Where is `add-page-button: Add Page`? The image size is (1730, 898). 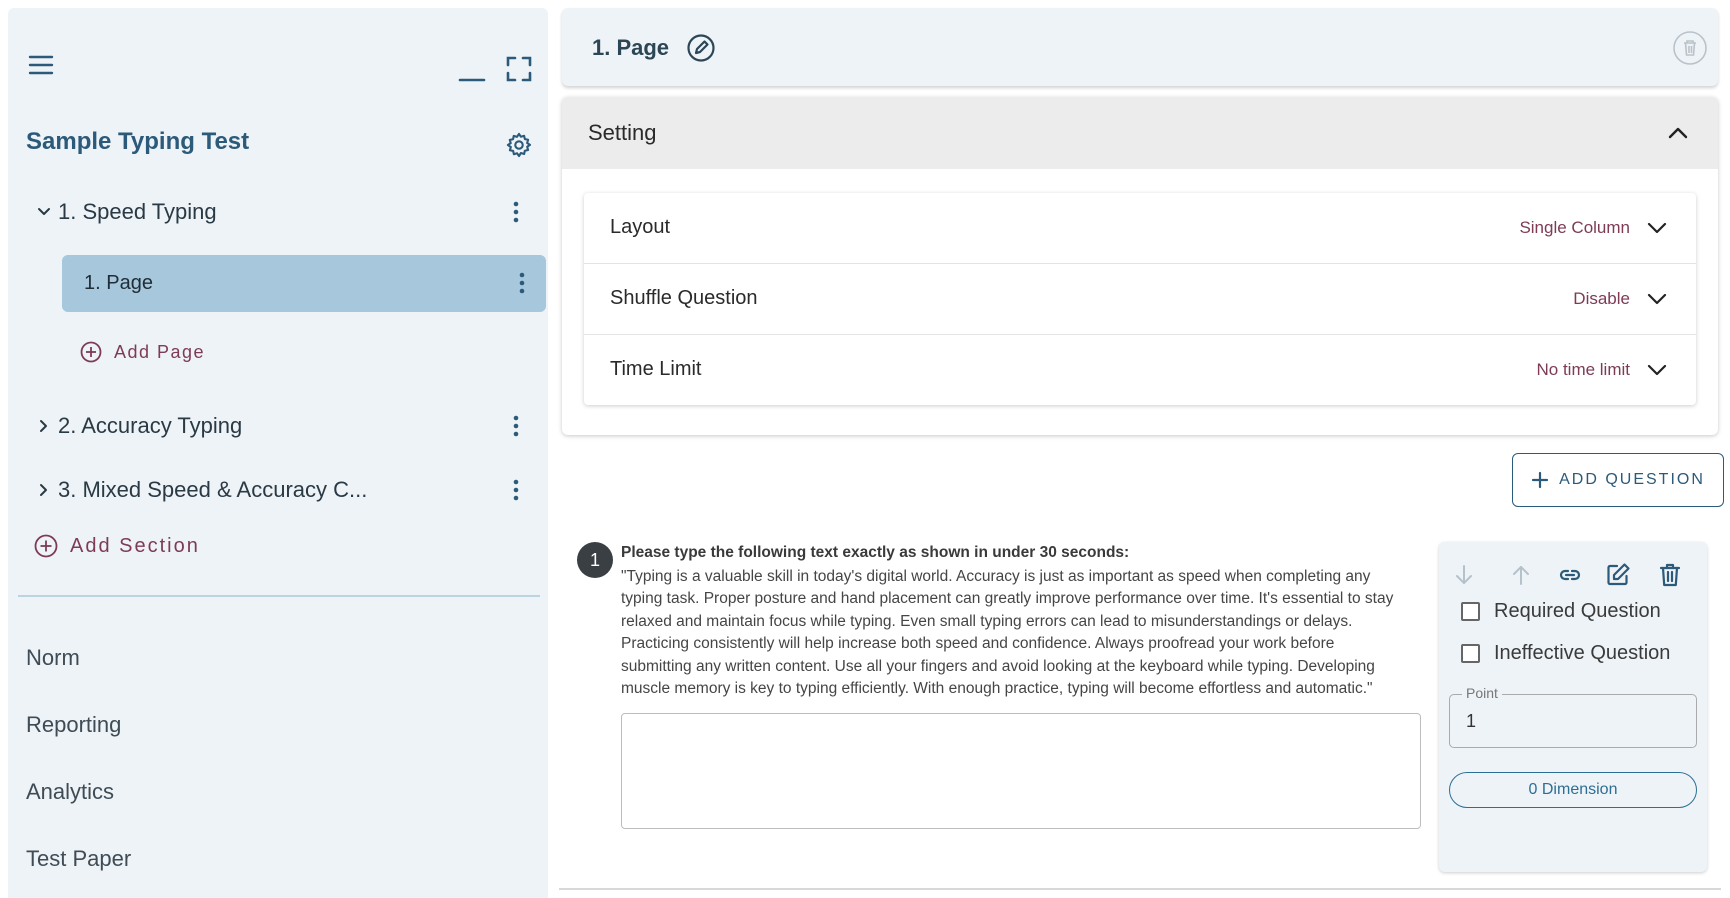
add-page-button: Add Page is located at coordinates (142, 352).